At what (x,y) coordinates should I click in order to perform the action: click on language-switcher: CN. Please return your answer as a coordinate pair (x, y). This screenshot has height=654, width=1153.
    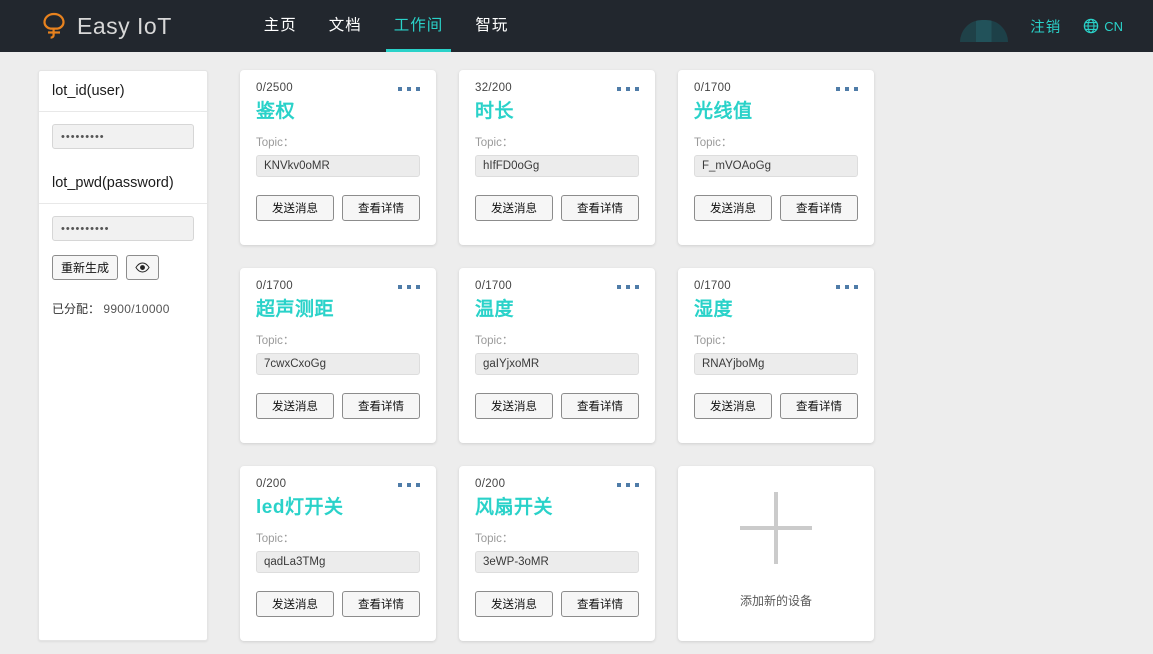
    Looking at the image, I should click on (1103, 26).